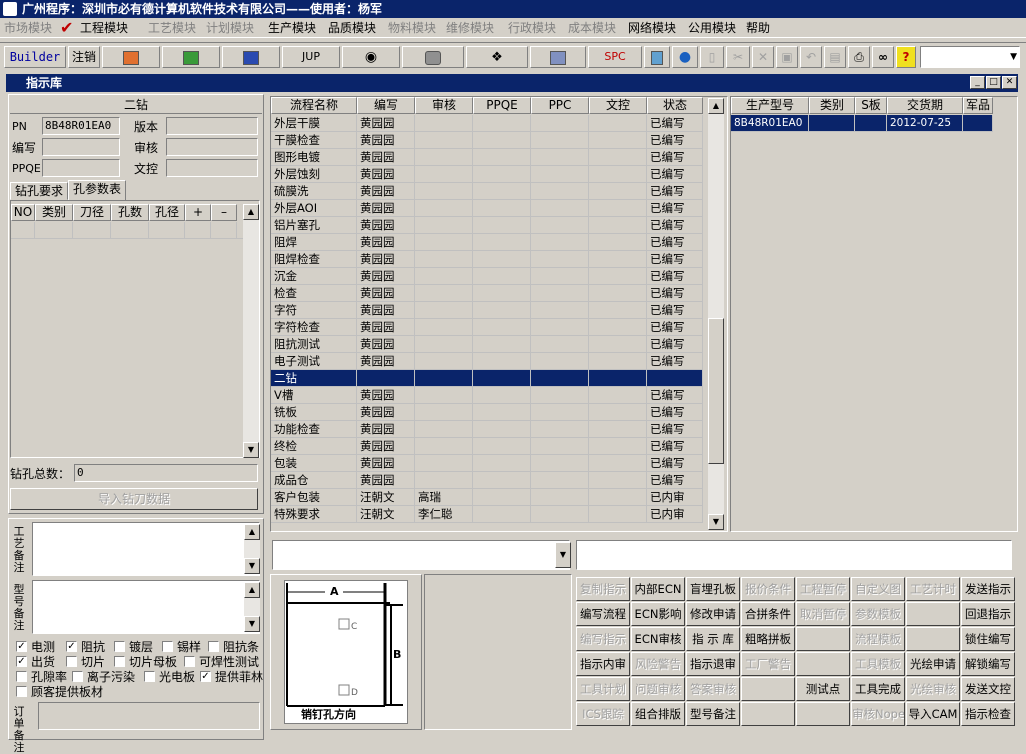 This screenshot has width=1026, height=754. What do you see at coordinates (224, 212) in the screenshot?
I see `hole-column-header: –` at bounding box center [224, 212].